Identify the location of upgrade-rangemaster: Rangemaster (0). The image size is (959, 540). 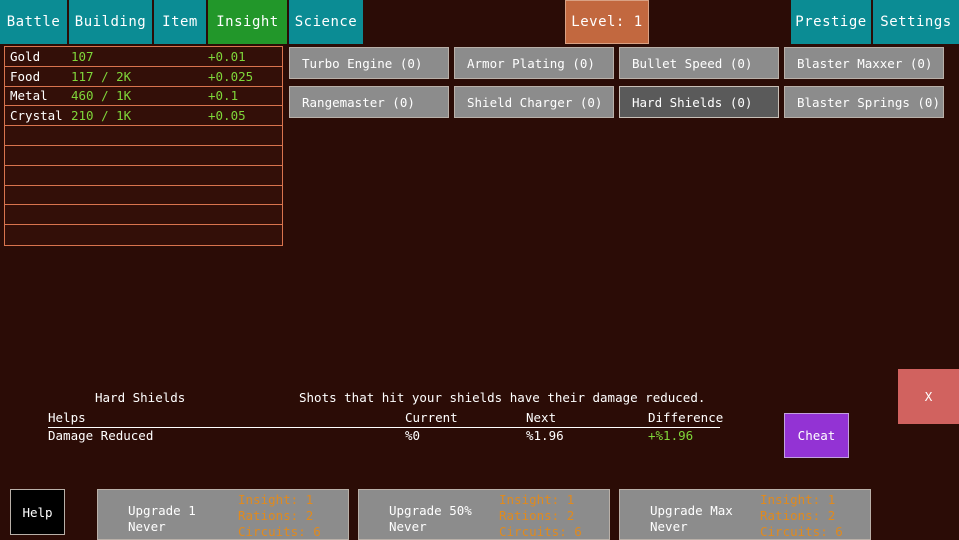
(369, 102).